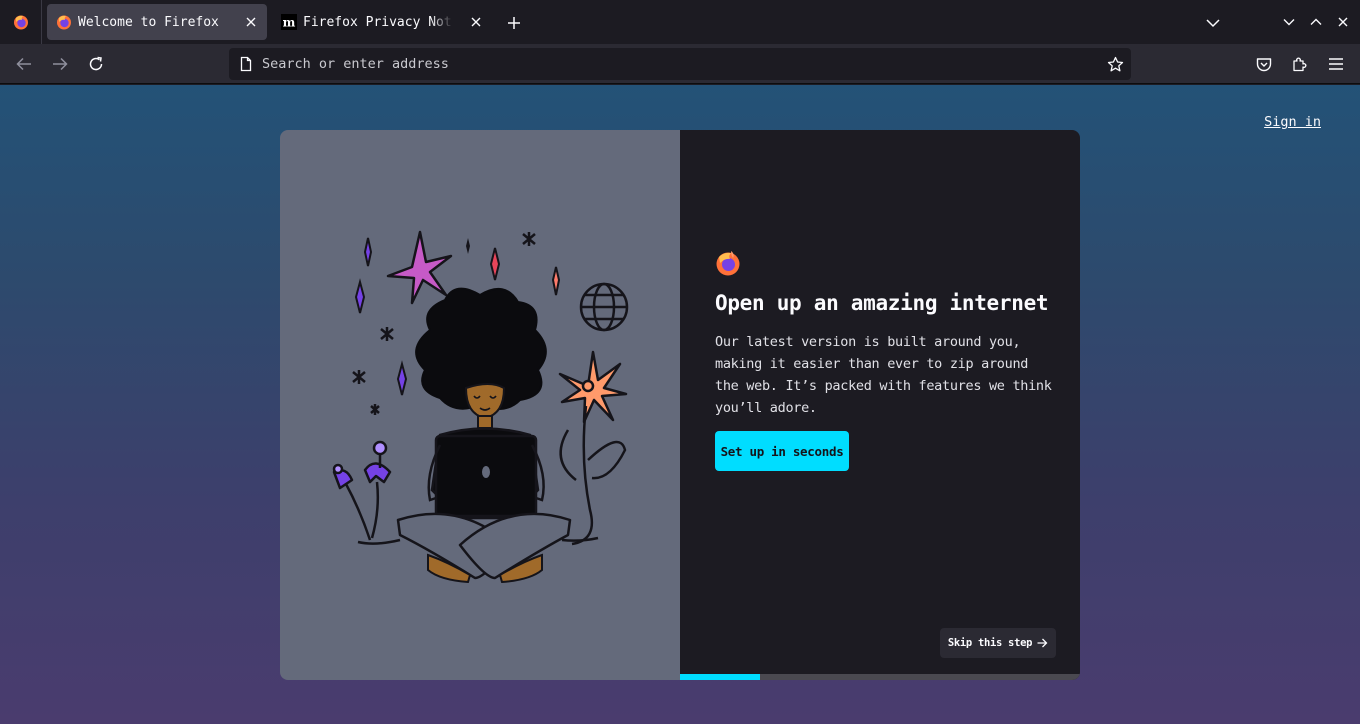 The image size is (1360, 724). I want to click on close-icon, so click(1343, 22).